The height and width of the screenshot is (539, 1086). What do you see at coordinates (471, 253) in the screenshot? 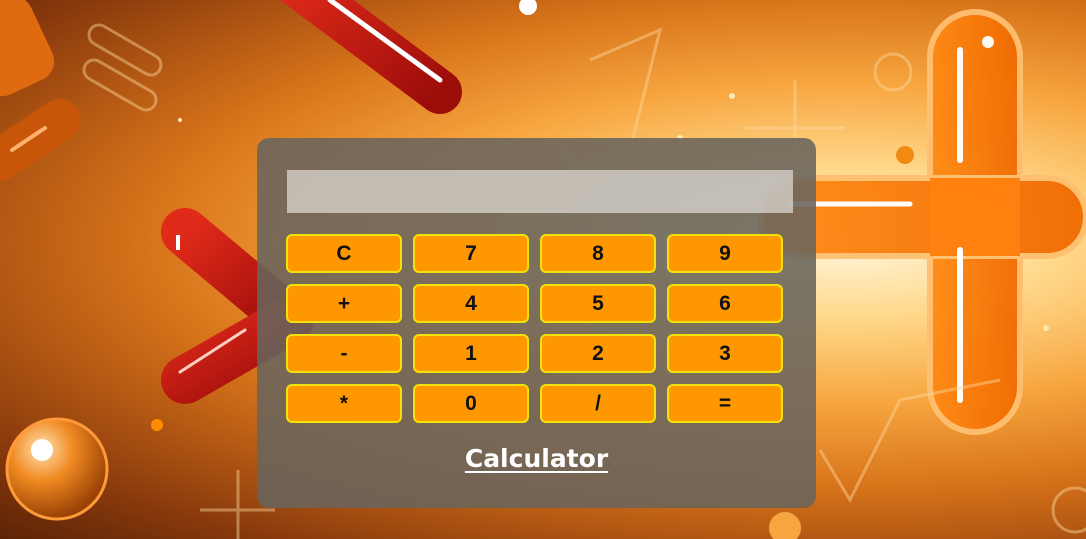
I see `key-7: 7` at bounding box center [471, 253].